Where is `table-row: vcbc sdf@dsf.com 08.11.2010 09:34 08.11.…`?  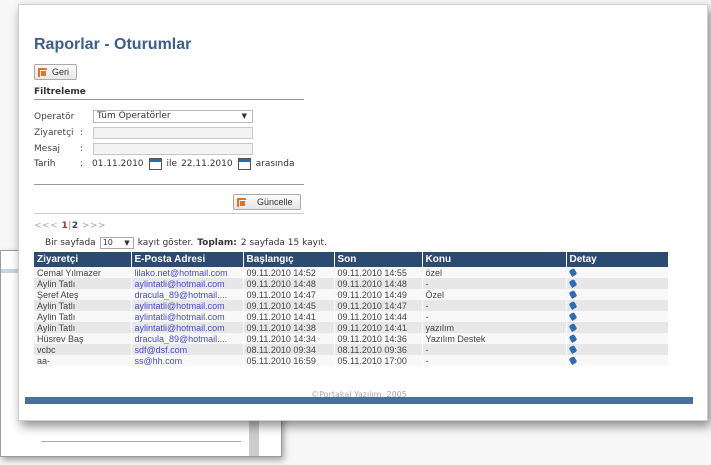
table-row: vcbc sdf@dsf.com 08.11.2010 09:34 08.11.… is located at coordinates (351, 349).